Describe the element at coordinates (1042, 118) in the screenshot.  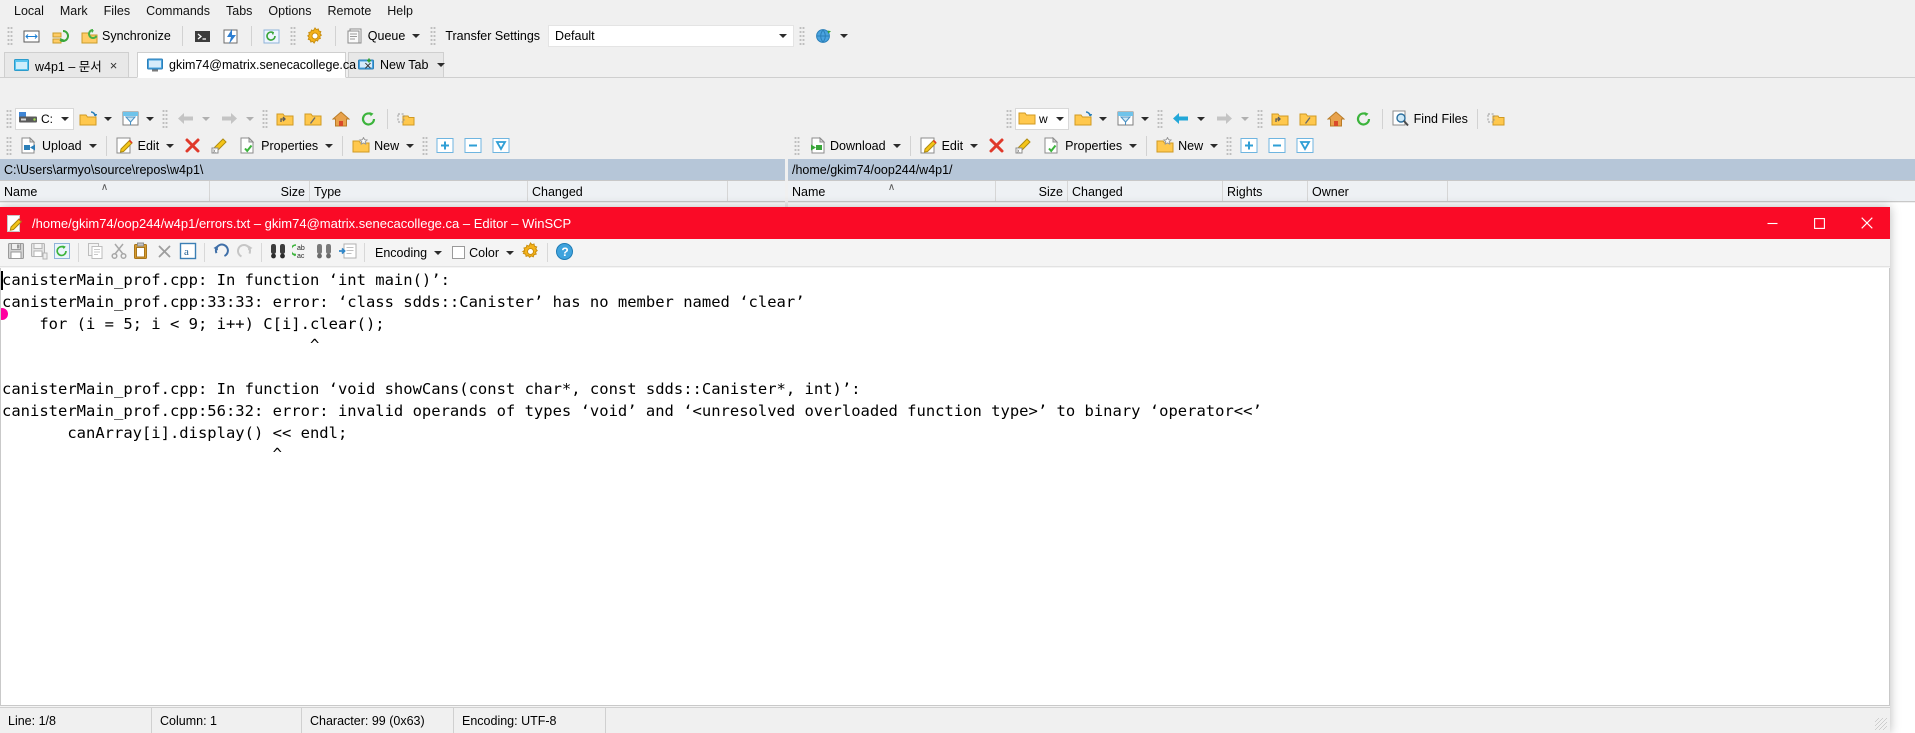
I see `remote-directory-combo: w` at that location.